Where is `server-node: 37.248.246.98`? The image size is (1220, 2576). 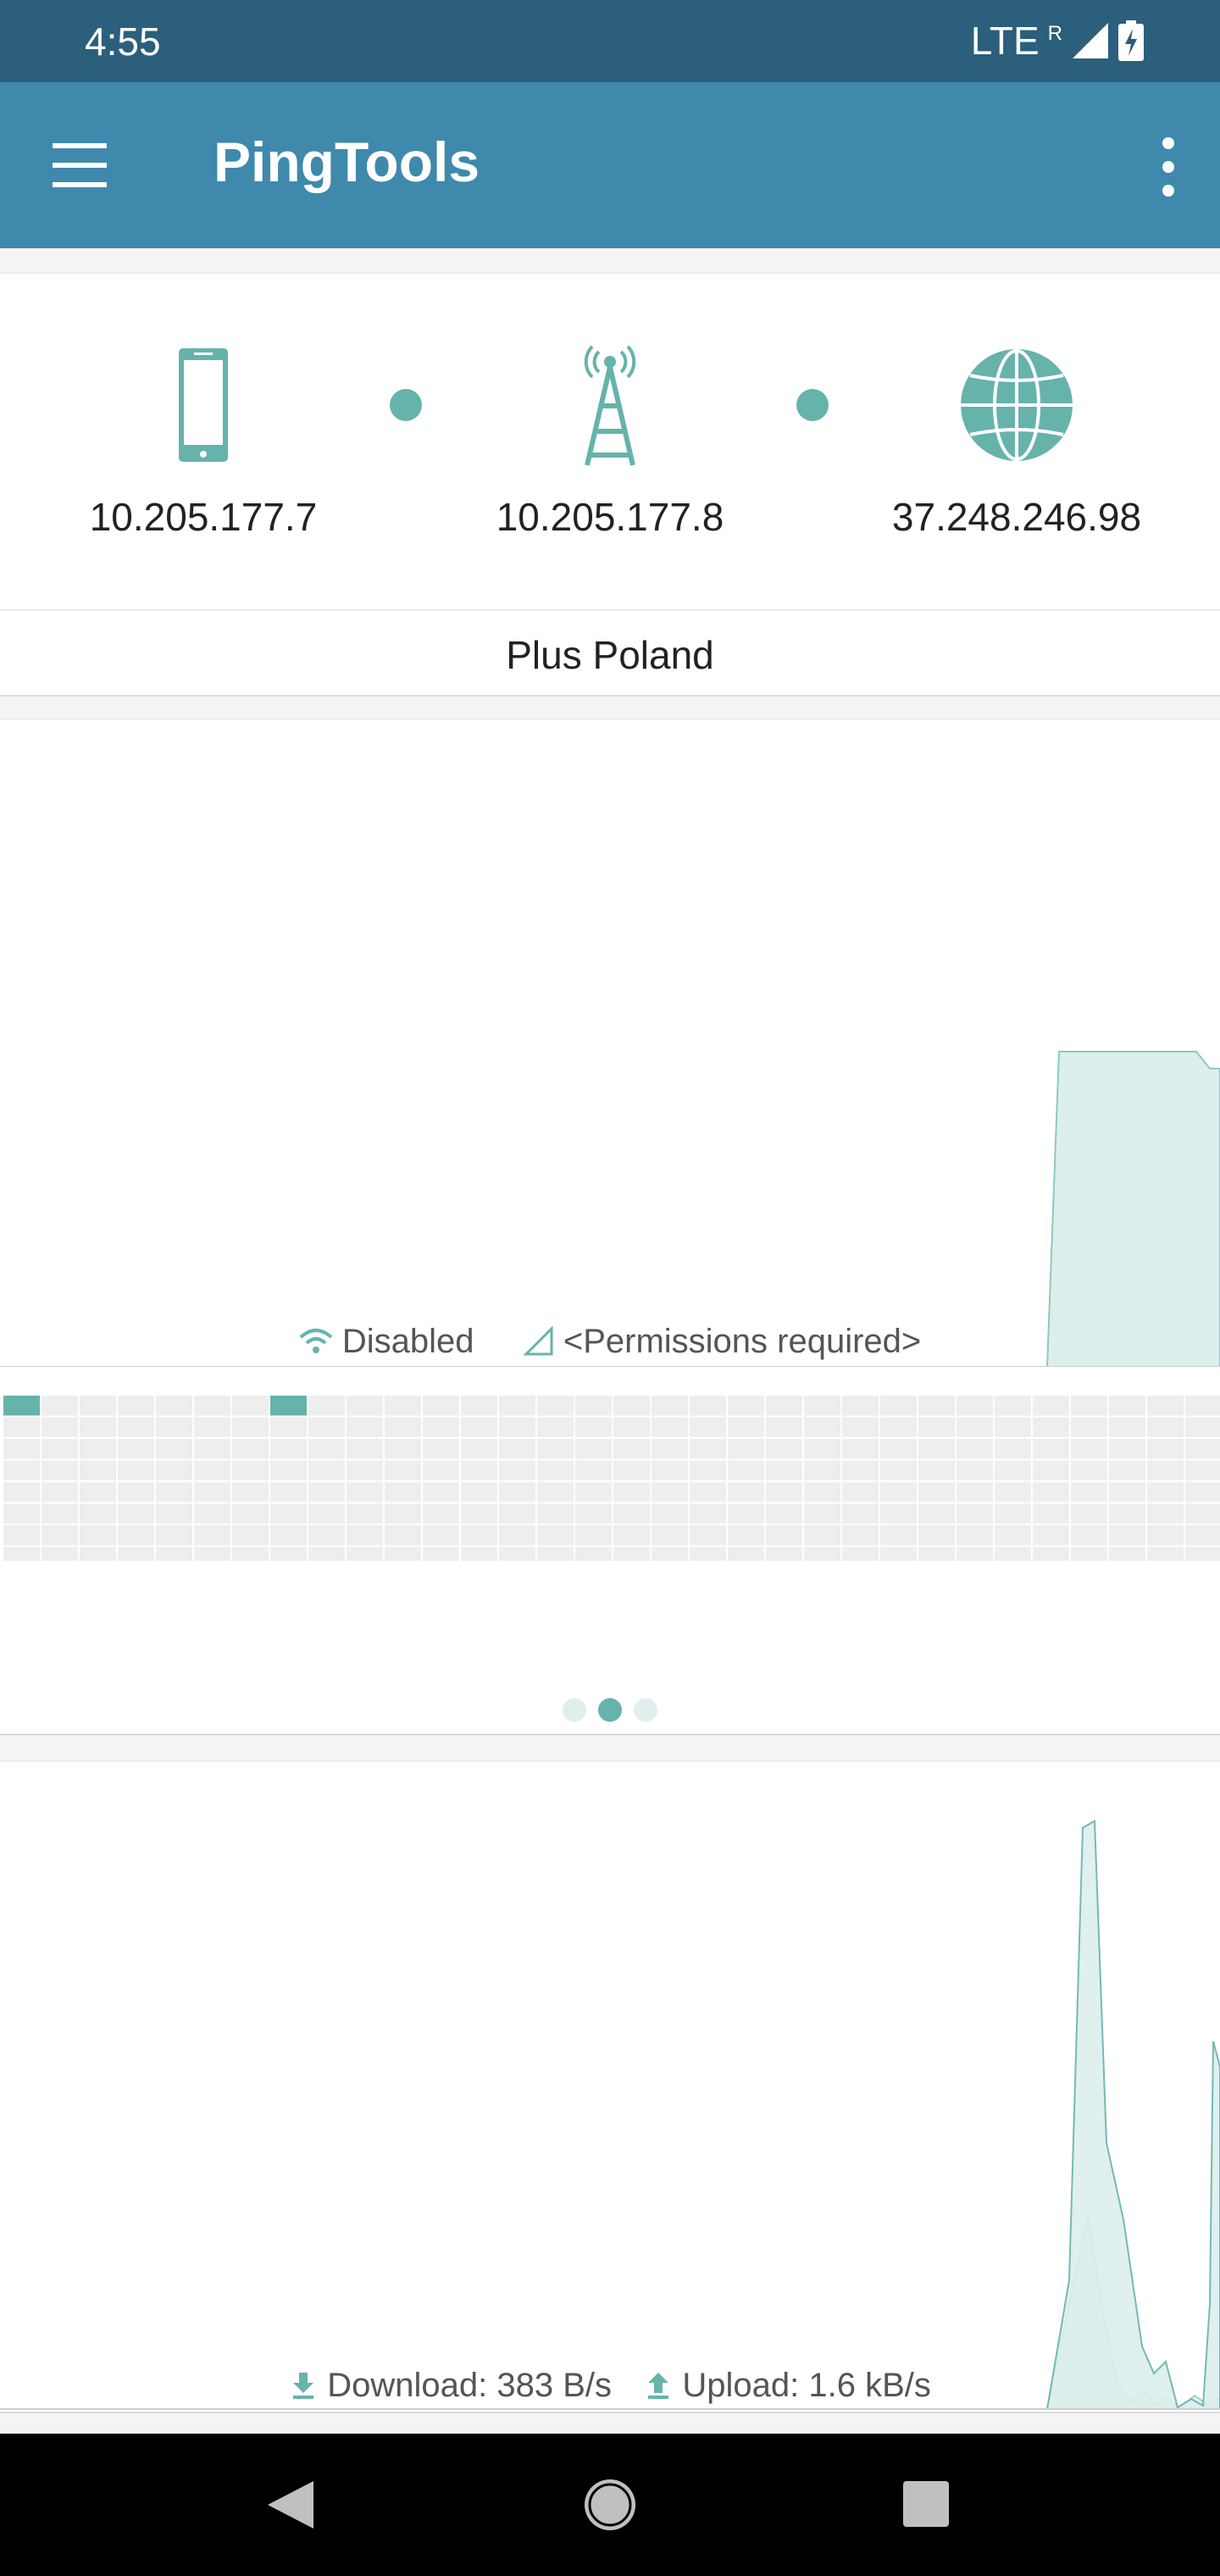
server-node: 37.248.246.98 is located at coordinates (1017, 440).